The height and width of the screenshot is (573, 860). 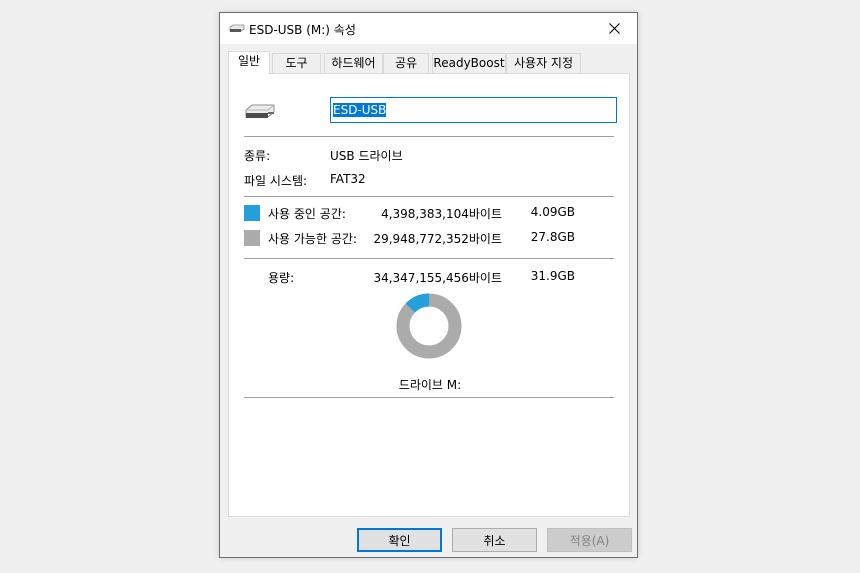 I want to click on tab-tools: 도구, so click(x=296, y=63).